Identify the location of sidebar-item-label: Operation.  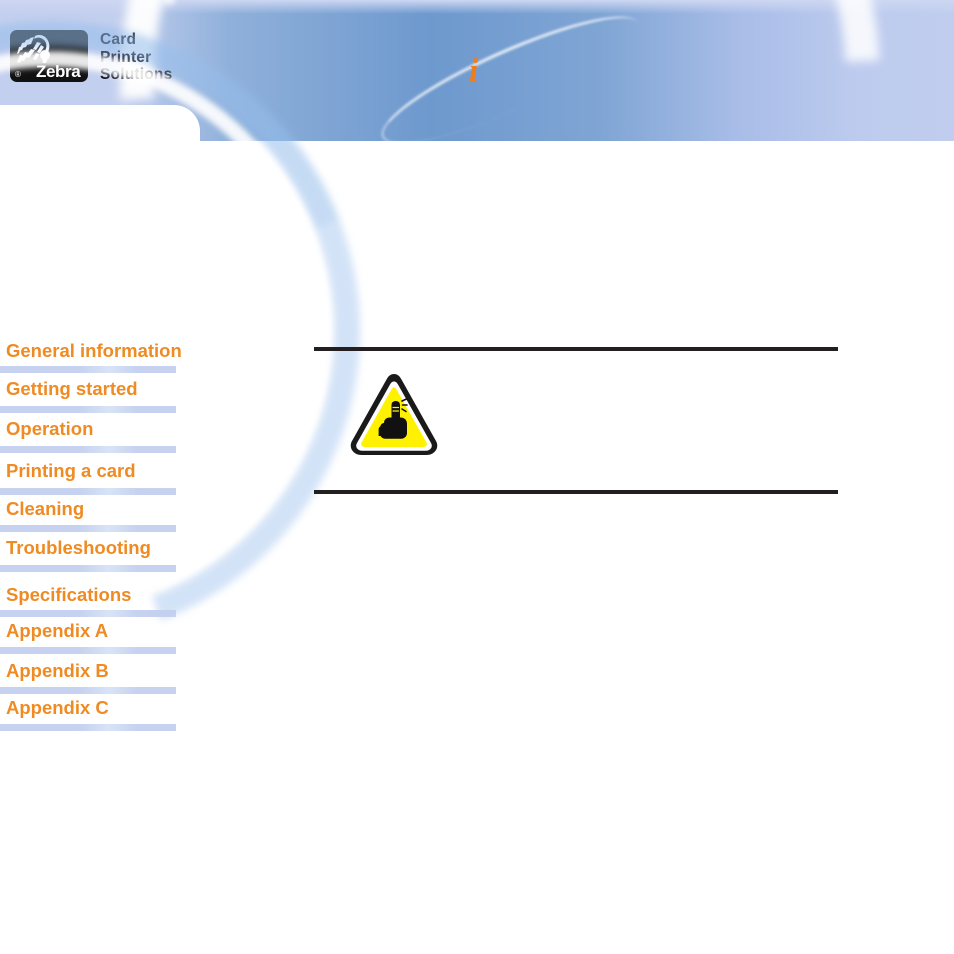
(50, 428).